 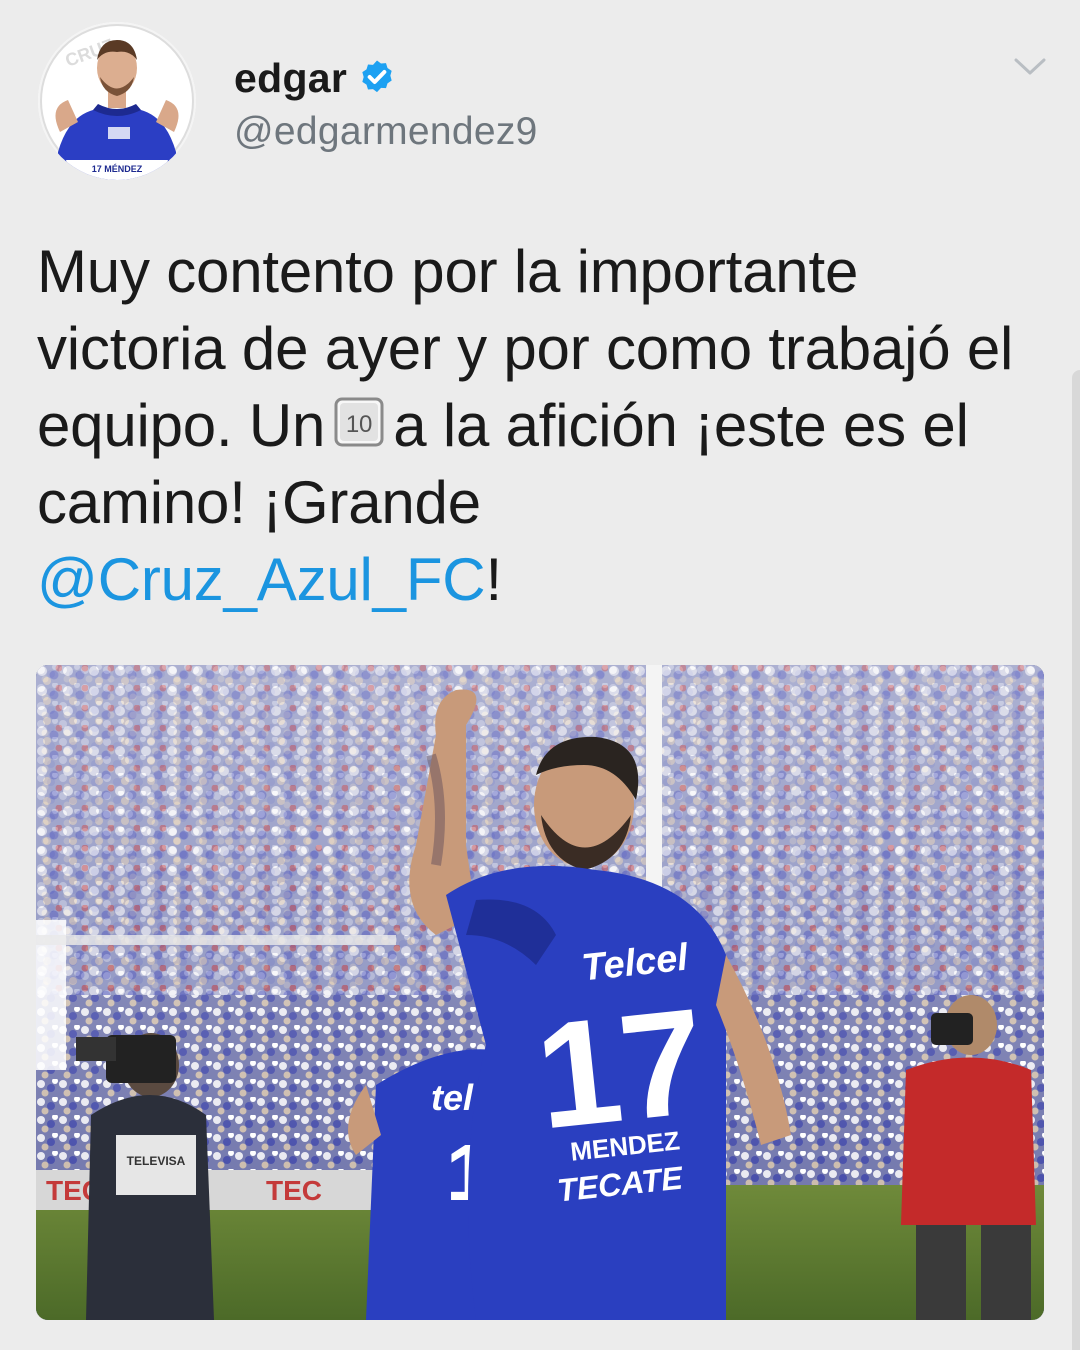 I want to click on keycap-ten-icon: 10, so click(x=359, y=422).